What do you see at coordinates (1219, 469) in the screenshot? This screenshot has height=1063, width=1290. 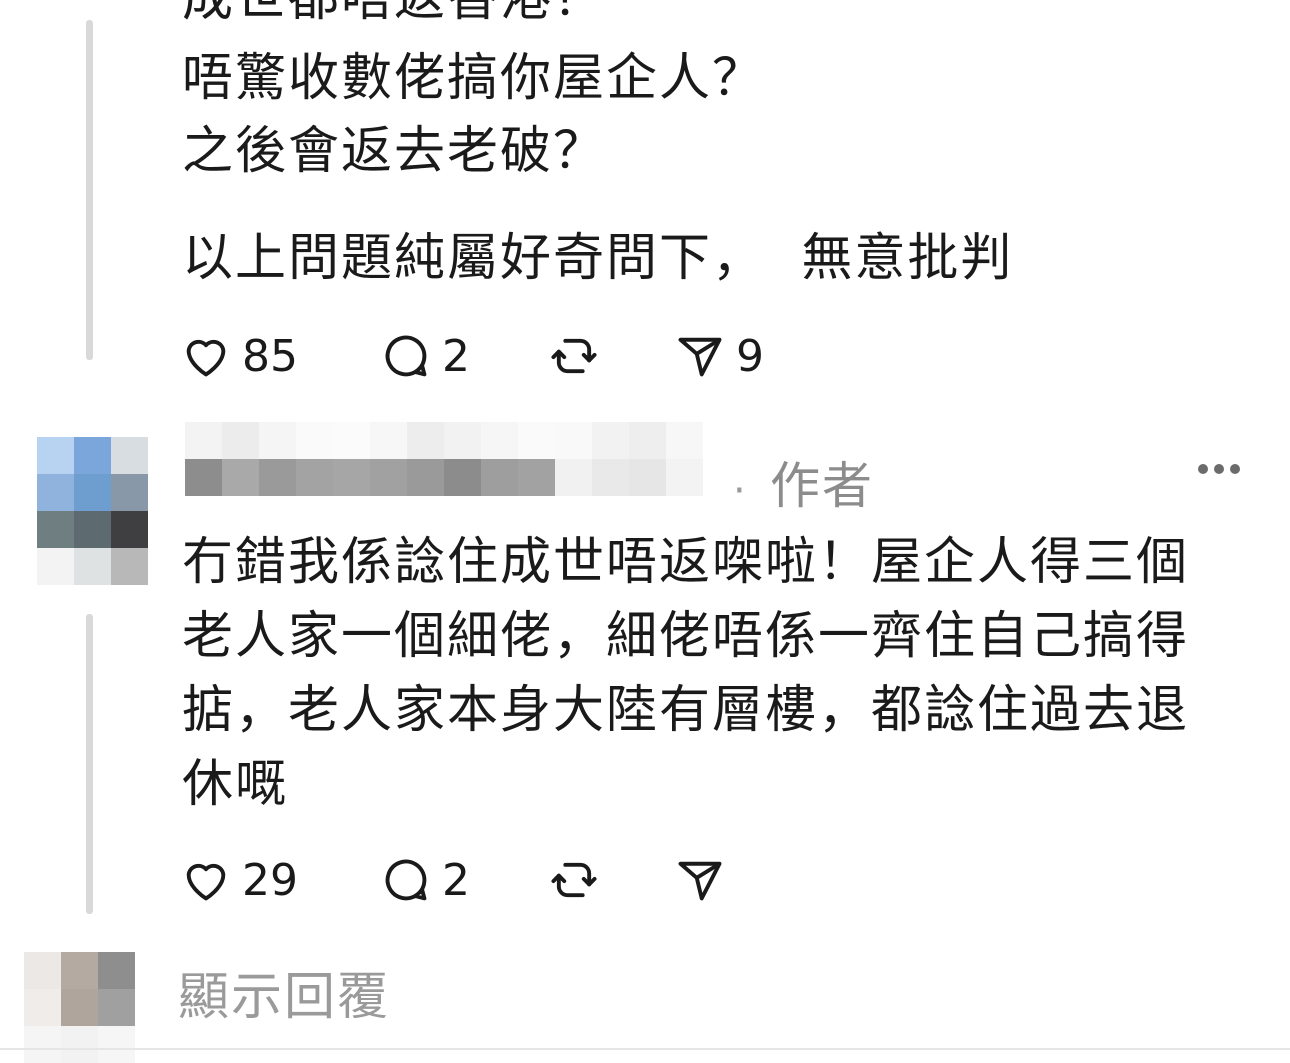 I see `more-icon` at bounding box center [1219, 469].